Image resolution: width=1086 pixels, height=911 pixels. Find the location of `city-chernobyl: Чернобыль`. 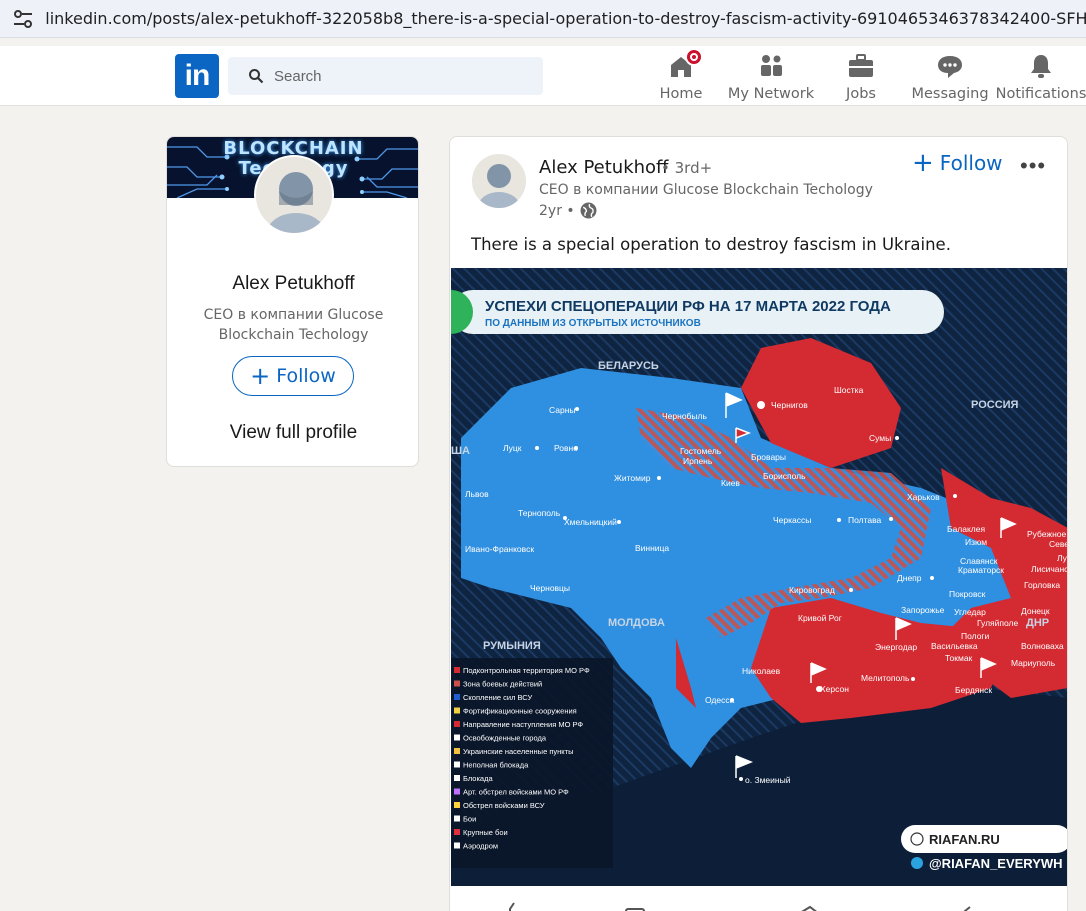

city-chernobyl: Чернобыль is located at coordinates (684, 416).